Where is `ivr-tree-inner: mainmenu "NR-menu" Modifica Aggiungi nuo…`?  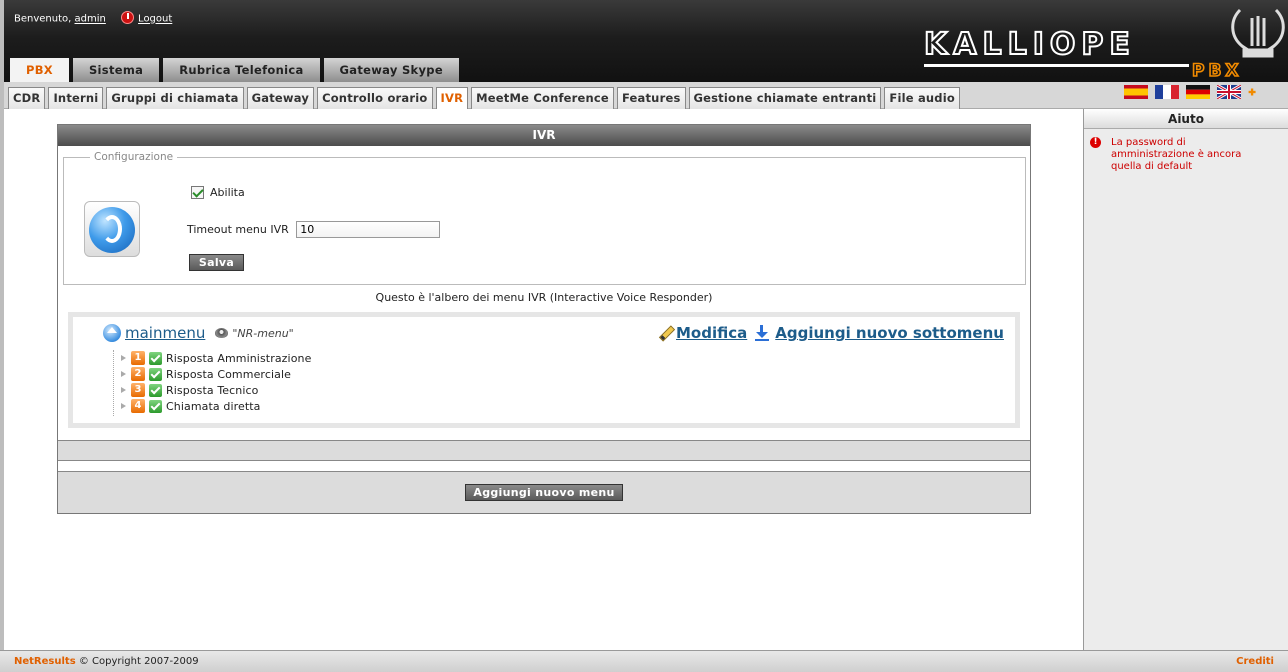 ivr-tree-inner: mainmenu "NR-menu" Modifica Aggiungi nuo… is located at coordinates (544, 370).